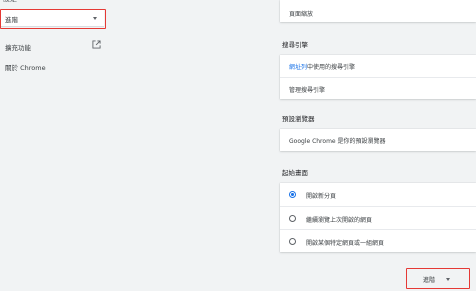  I want to click on sidebar-item-about-chrome: 關於 Chrome, so click(25, 67).